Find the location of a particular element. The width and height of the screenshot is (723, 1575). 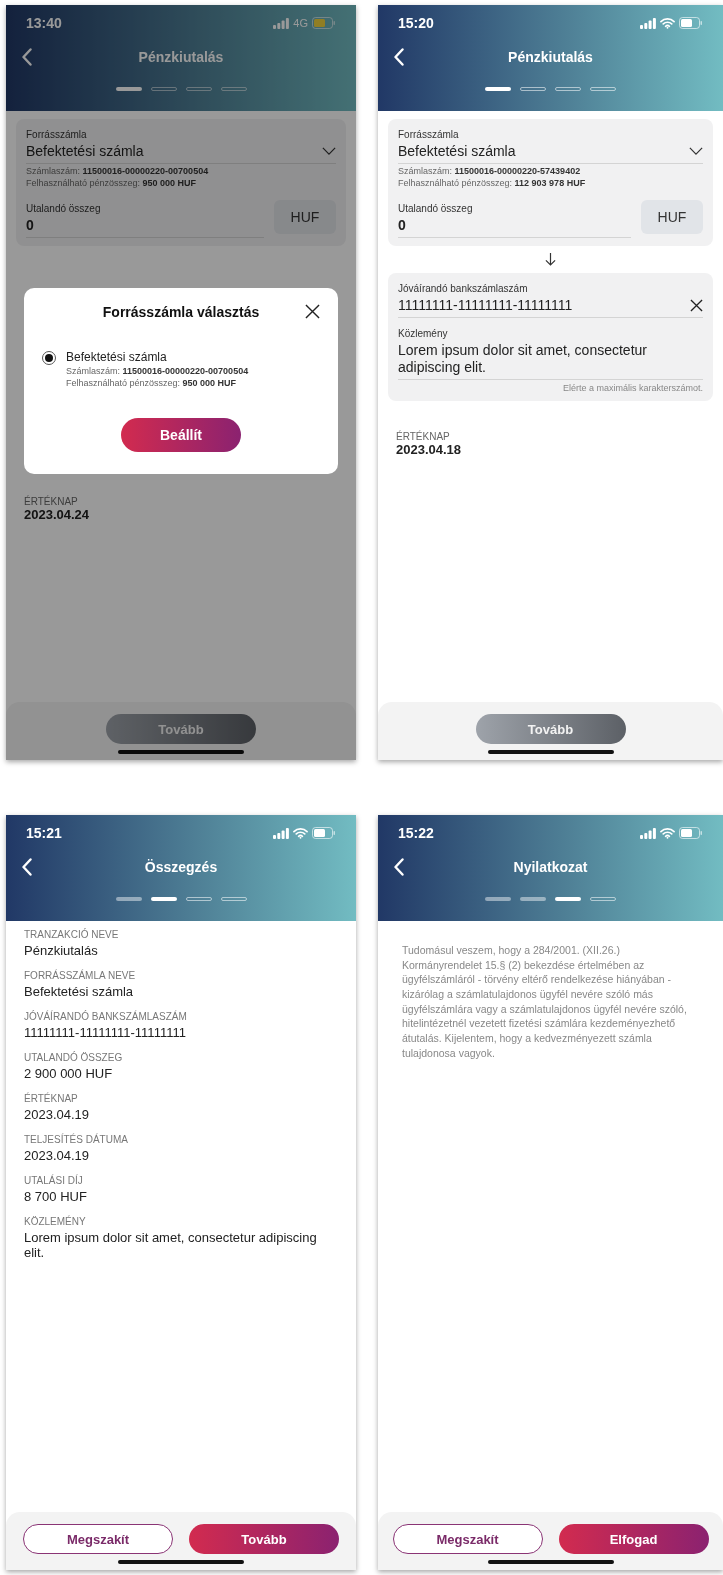

summary-label: JÓVÁÍRANDÓ BANKSZÁMLASZÁM is located at coordinates (106, 1016).